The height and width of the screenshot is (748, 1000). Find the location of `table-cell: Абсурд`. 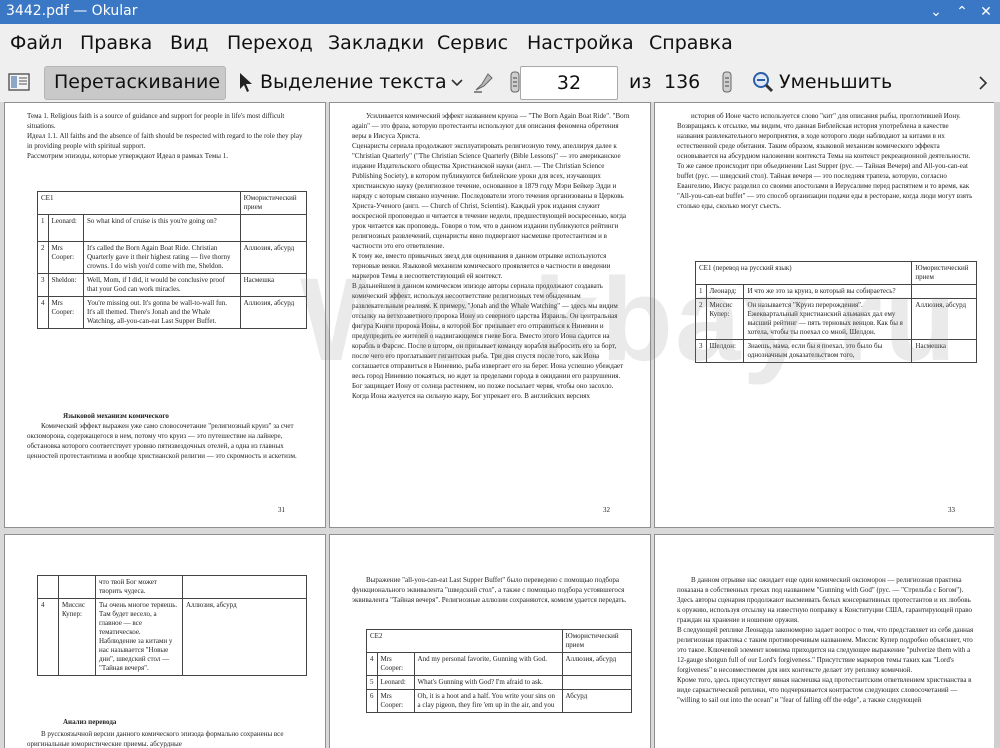

table-cell: Абсурд is located at coordinates (597, 701).